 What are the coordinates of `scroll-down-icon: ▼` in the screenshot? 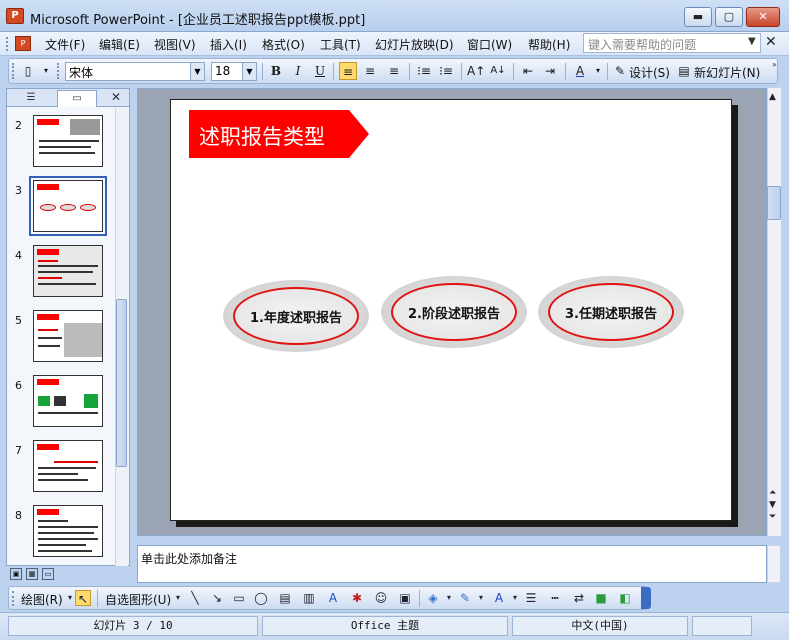 It's located at (772, 505).